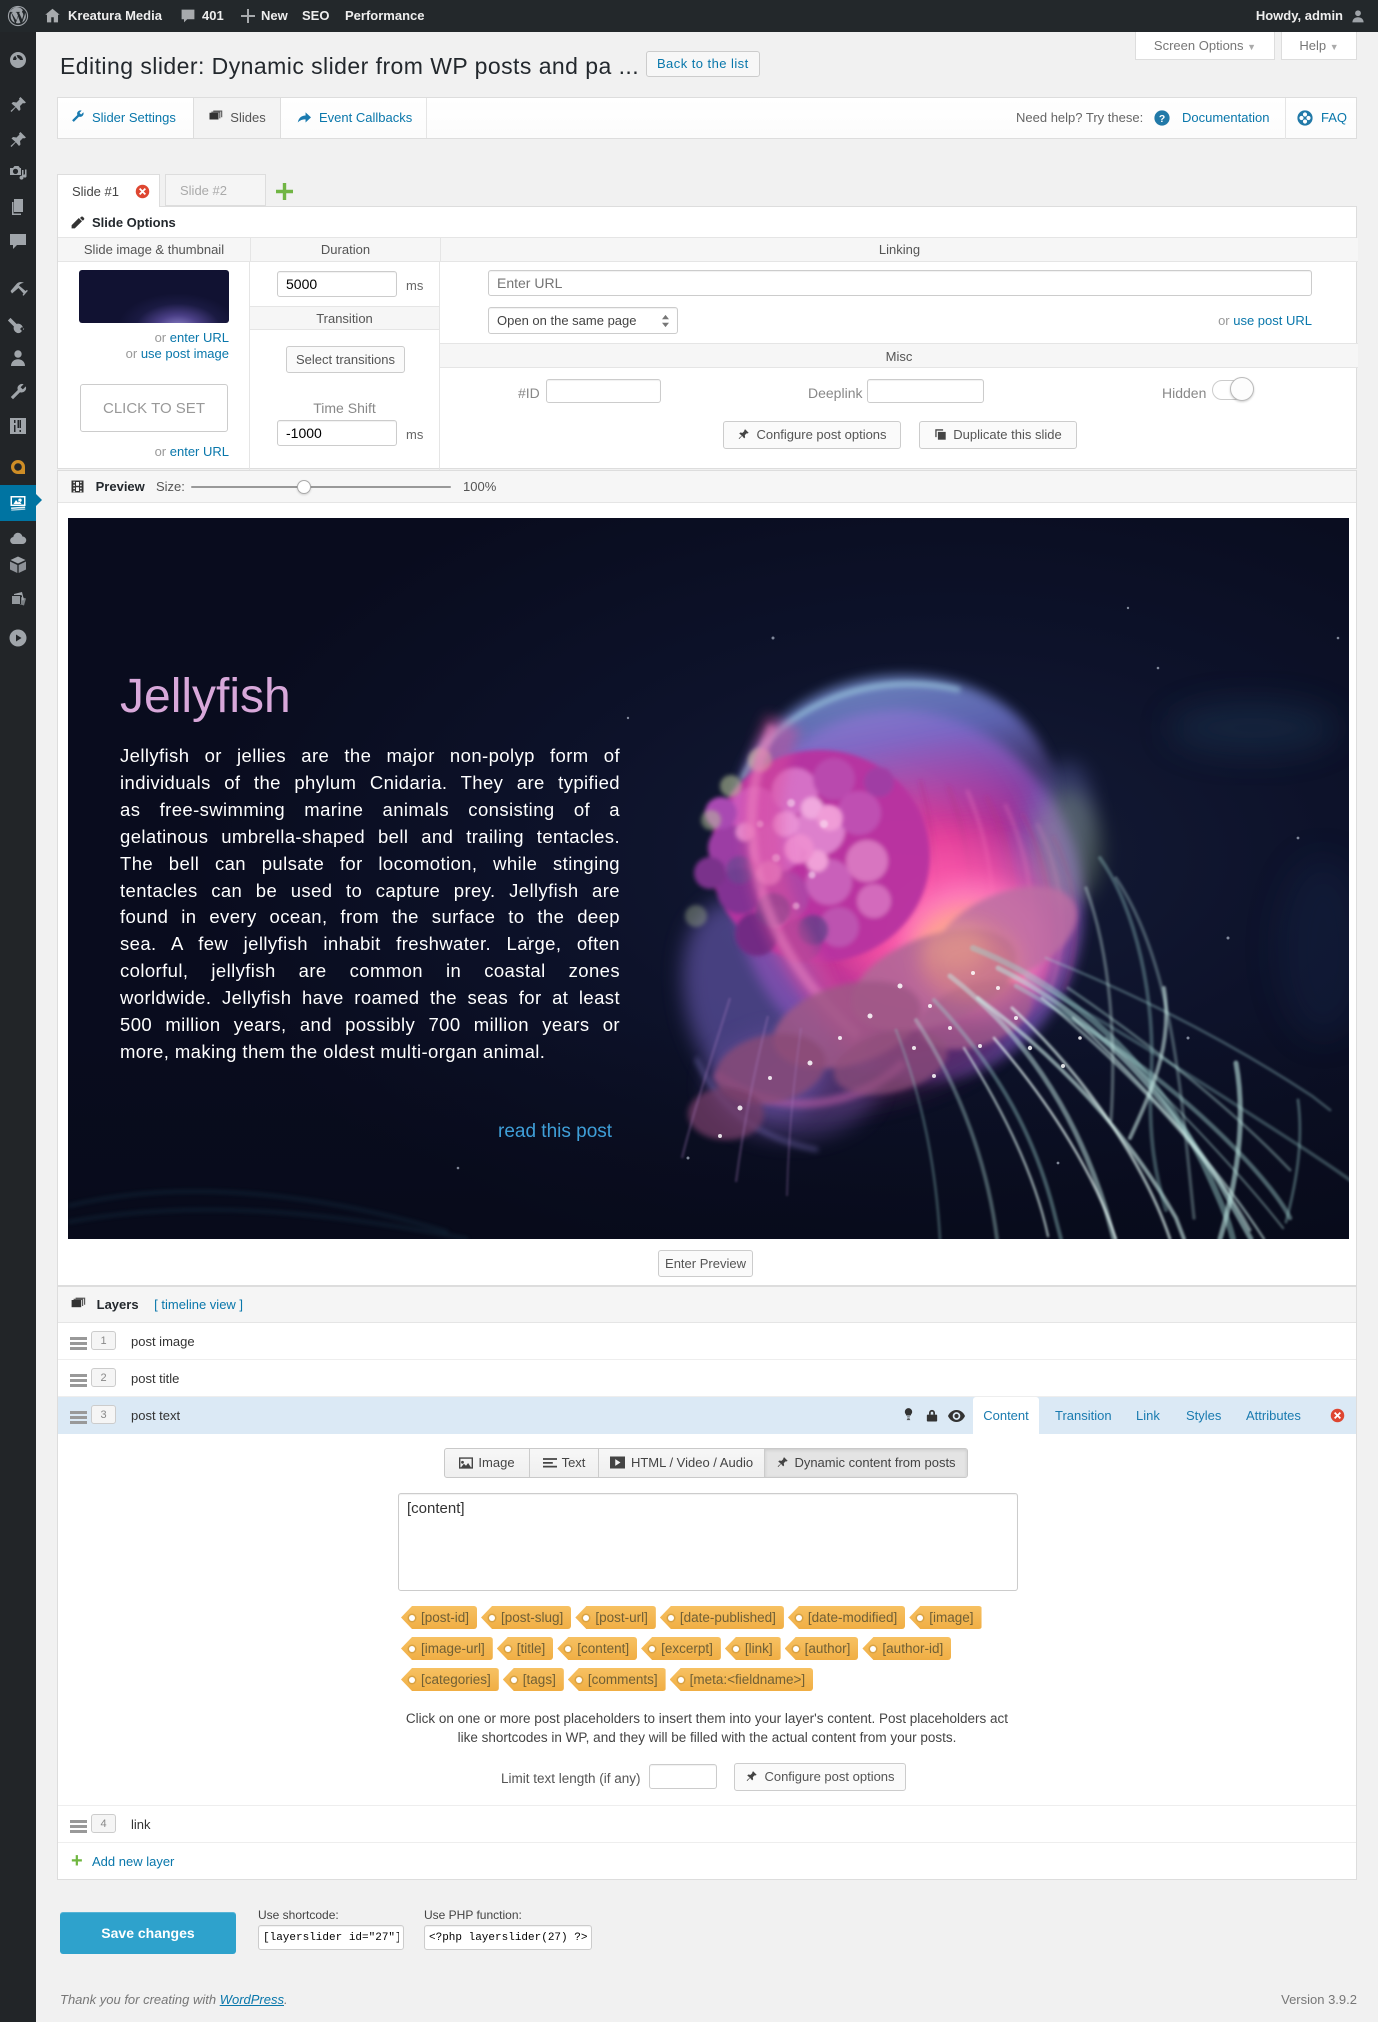  Describe the element at coordinates (205, 696) in the screenshot. I see `svg-text: Jellyfish` at that location.